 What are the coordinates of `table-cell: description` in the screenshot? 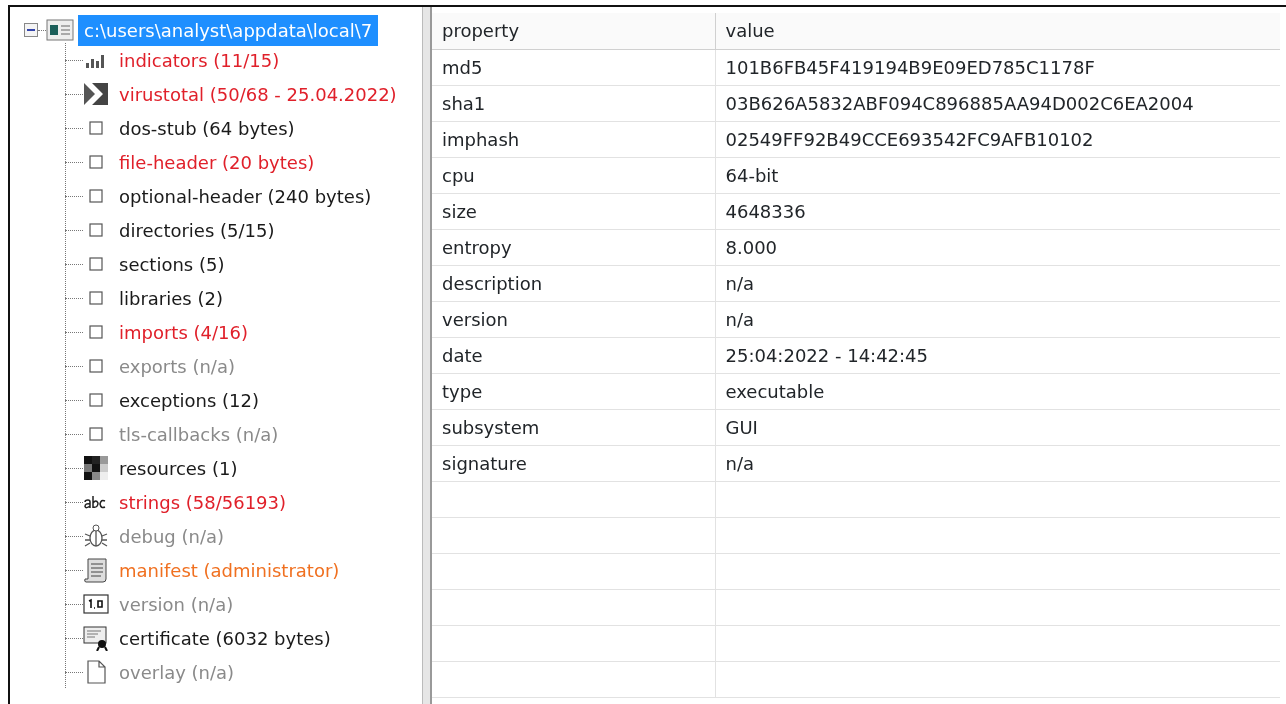 It's located at (573, 283).